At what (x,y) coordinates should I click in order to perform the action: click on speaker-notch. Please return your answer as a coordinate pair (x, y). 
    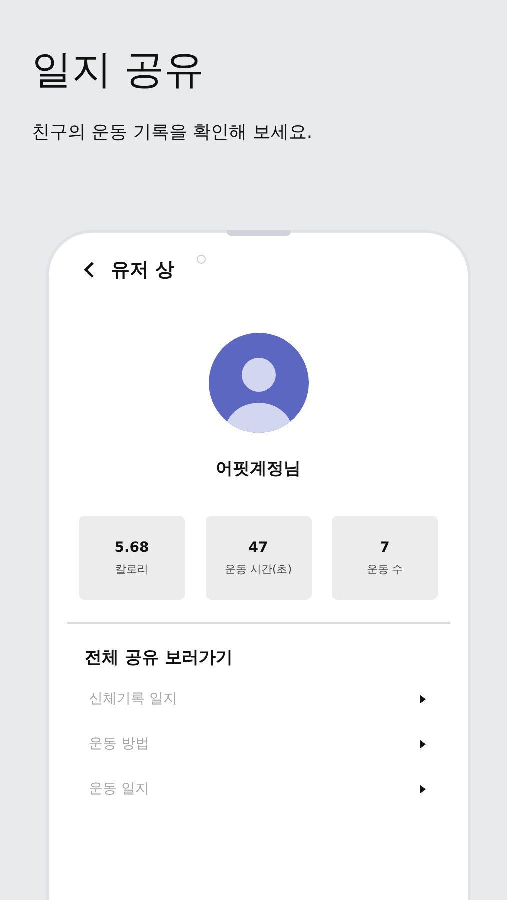
    Looking at the image, I should click on (258, 233).